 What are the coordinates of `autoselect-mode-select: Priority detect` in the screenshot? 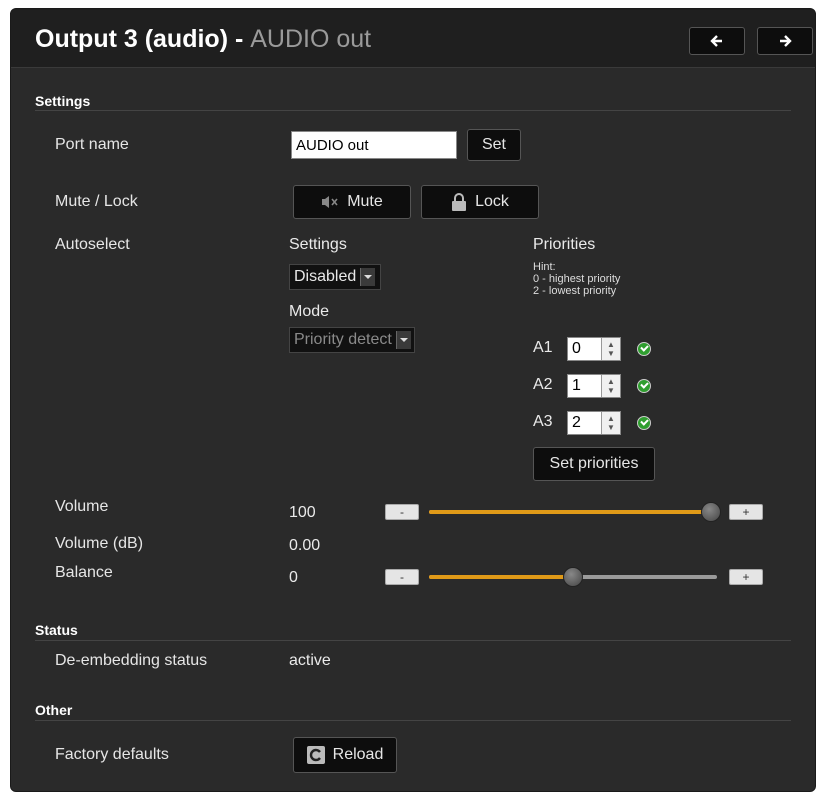 It's located at (352, 340).